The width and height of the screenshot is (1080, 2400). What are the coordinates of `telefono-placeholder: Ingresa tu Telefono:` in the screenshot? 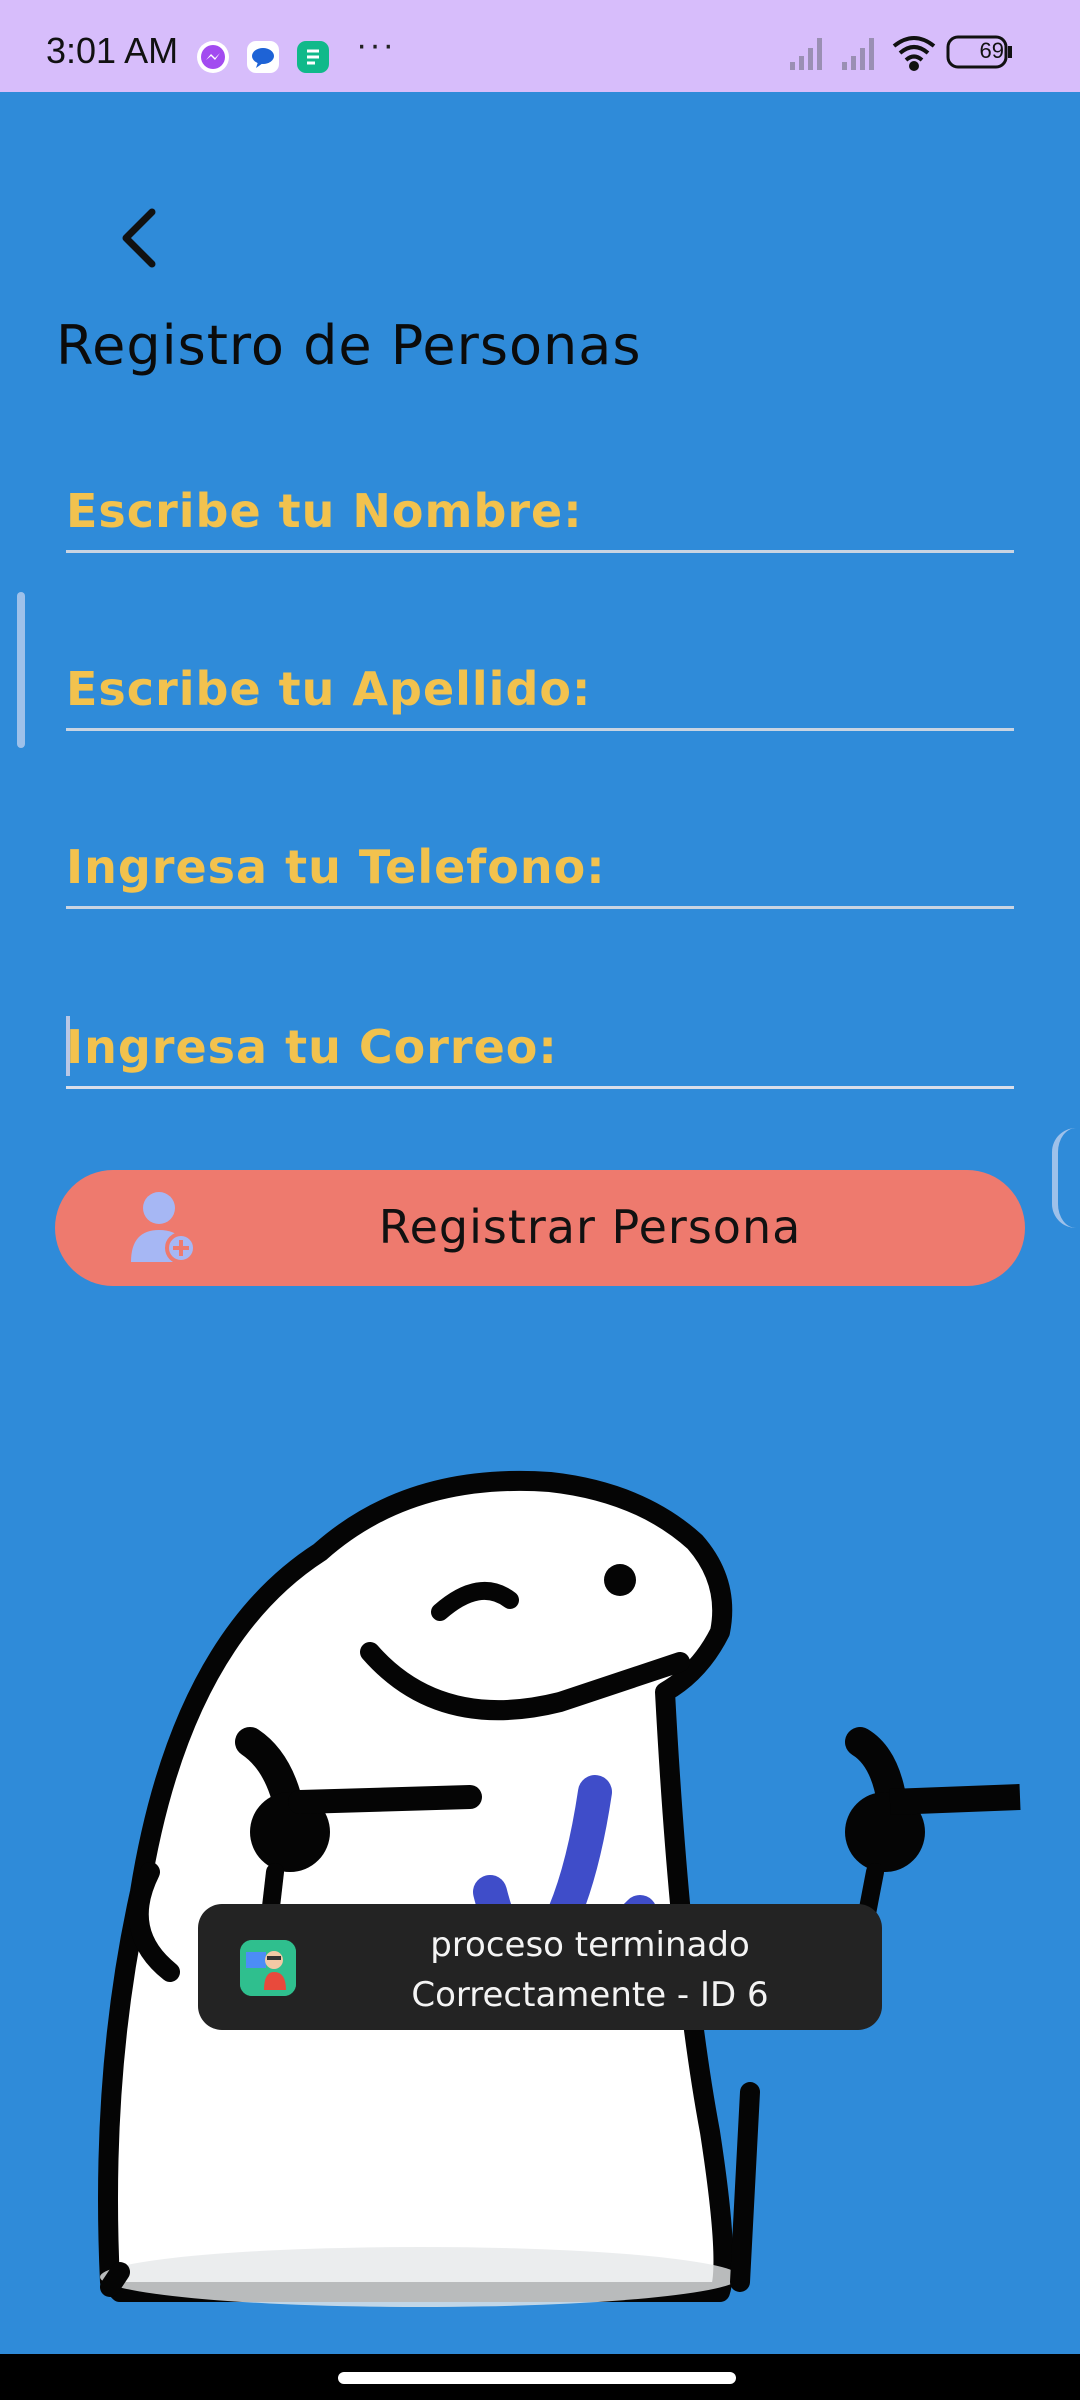 It's located at (336, 867).